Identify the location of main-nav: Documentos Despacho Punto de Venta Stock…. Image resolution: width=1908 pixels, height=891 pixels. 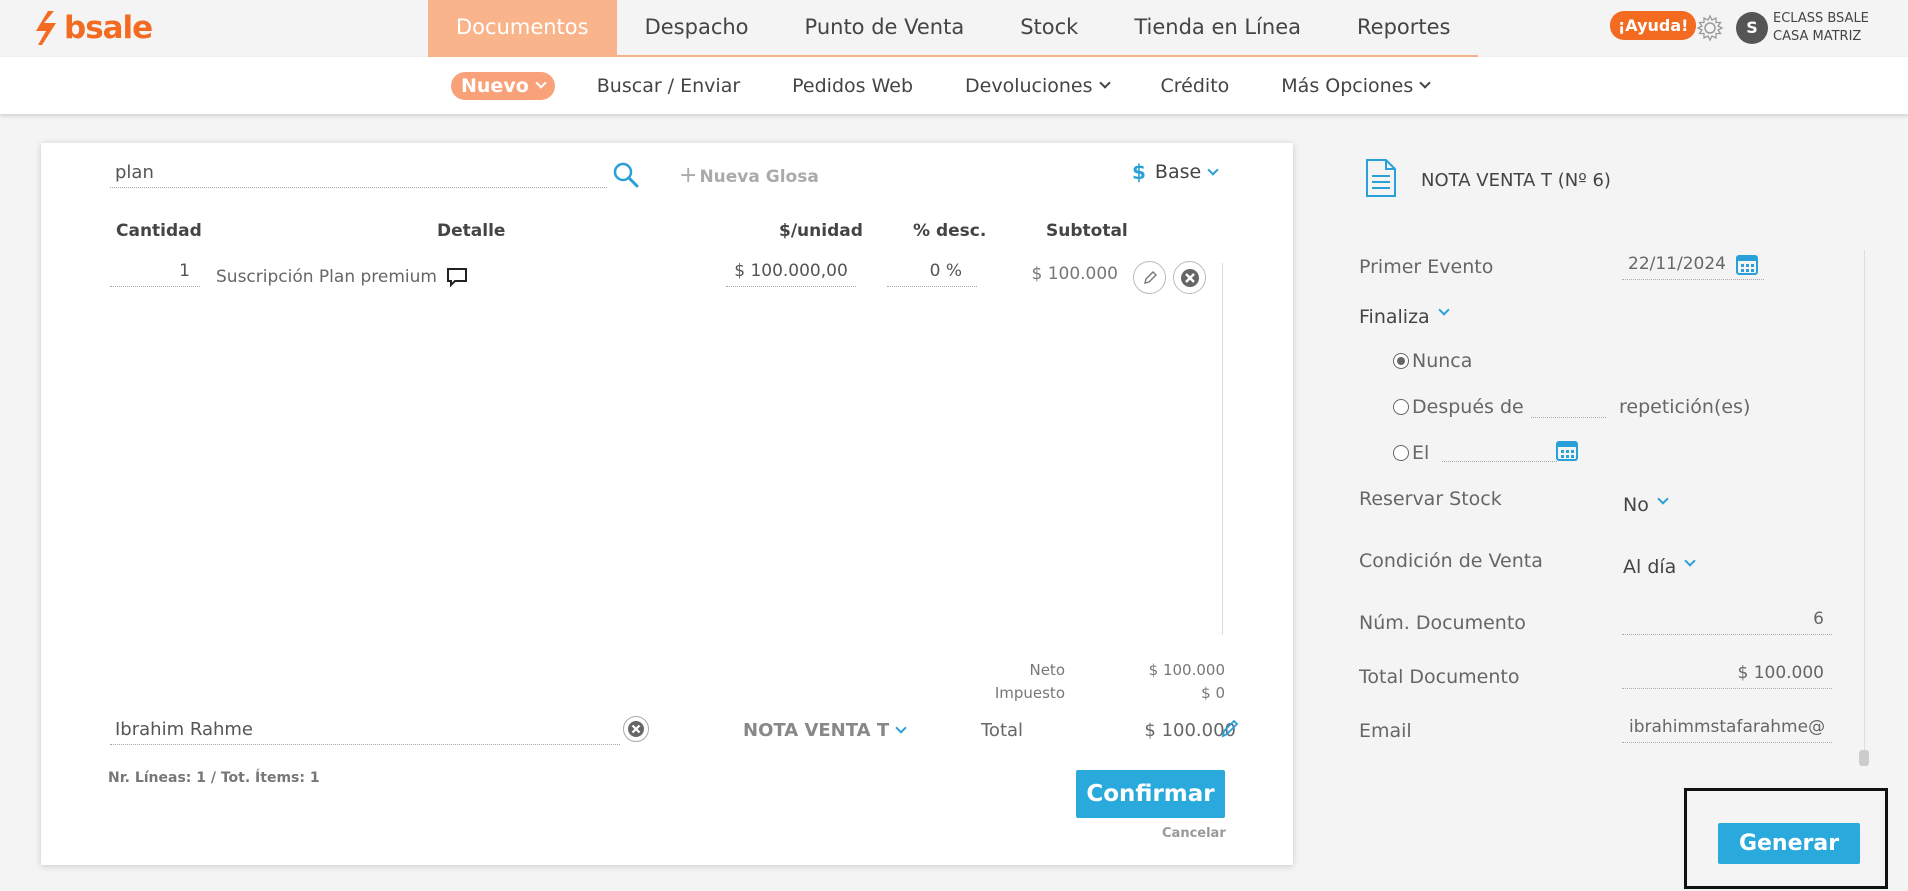
(953, 28).